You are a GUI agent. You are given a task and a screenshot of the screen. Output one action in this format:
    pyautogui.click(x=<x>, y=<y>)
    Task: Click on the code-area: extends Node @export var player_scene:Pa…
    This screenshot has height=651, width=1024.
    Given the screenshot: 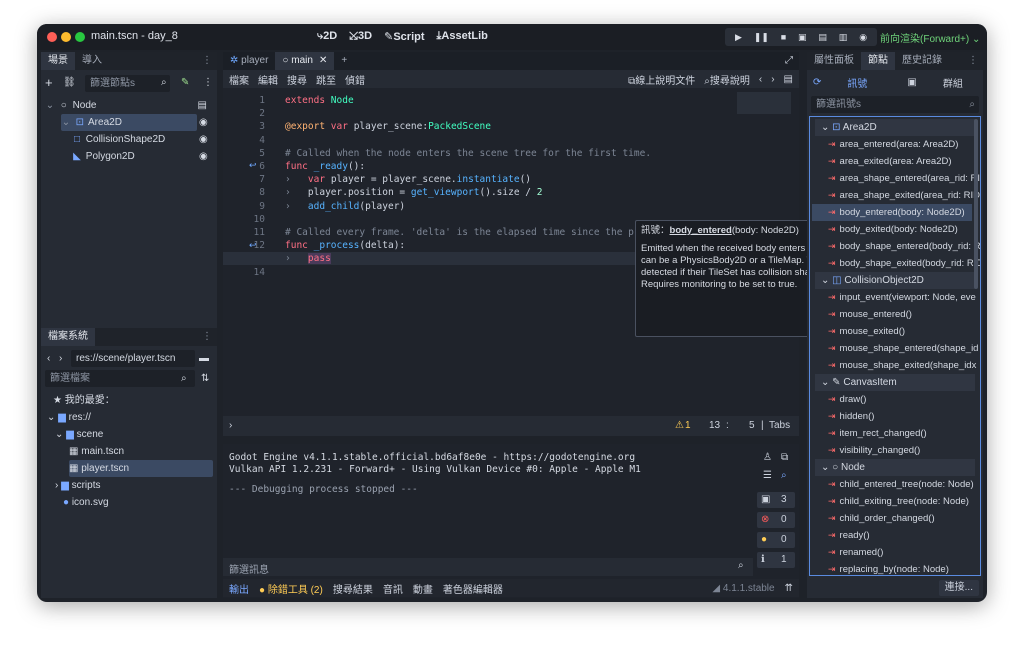 What is the action you would take?
    pyautogui.click(x=468, y=180)
    